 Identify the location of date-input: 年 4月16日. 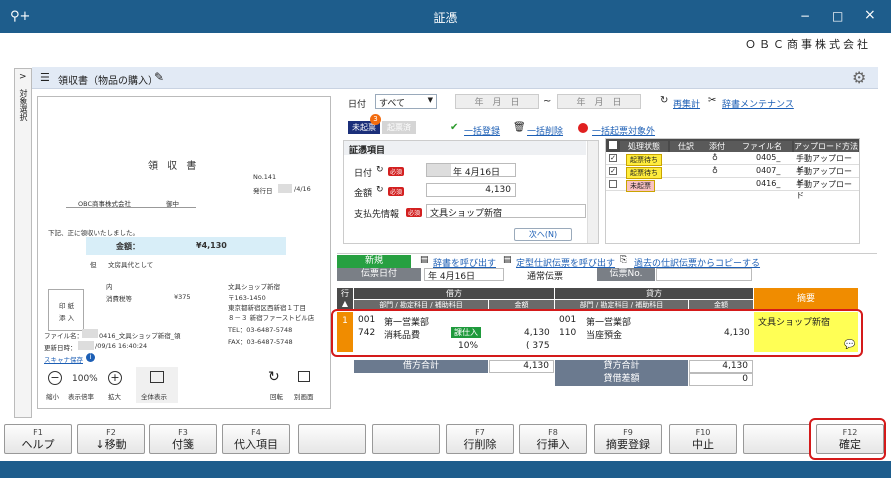
(471, 170).